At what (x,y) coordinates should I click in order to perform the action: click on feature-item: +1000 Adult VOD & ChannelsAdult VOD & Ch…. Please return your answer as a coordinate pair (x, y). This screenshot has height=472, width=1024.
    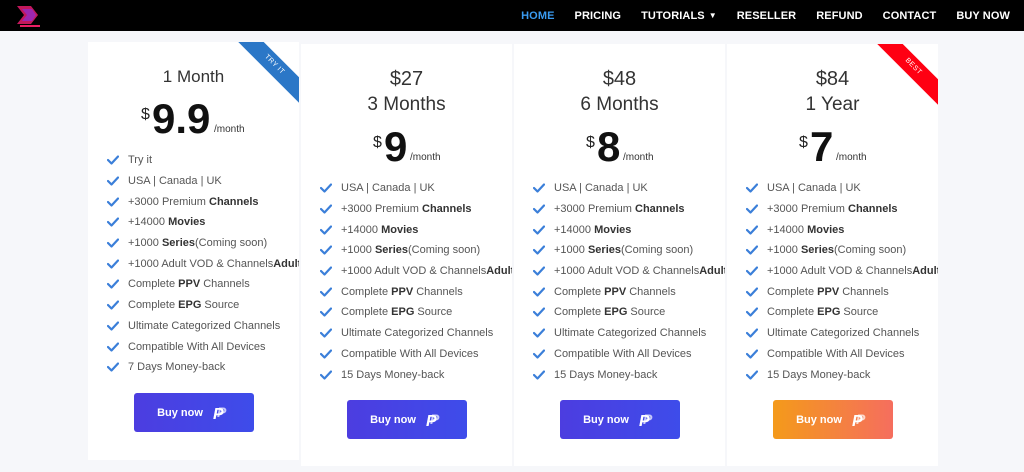
    Looking at the image, I should click on (842, 271).